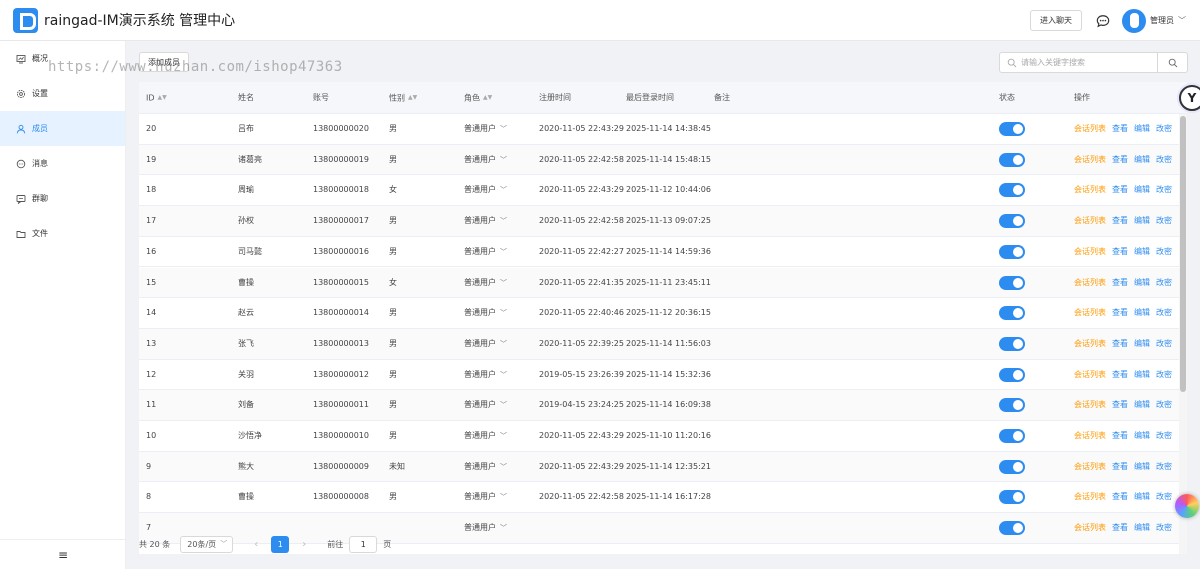 The height and width of the screenshot is (569, 1200). I want to click on sidebar-item-files: 文件, so click(62, 233).